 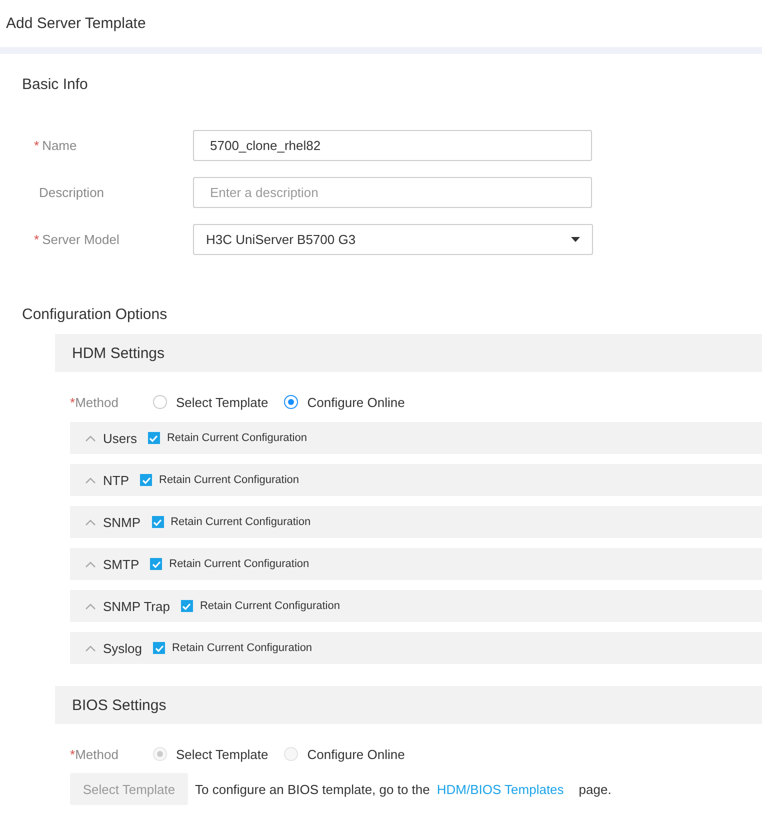 What do you see at coordinates (344, 402) in the screenshot?
I see `radio-option: Configure Online` at bounding box center [344, 402].